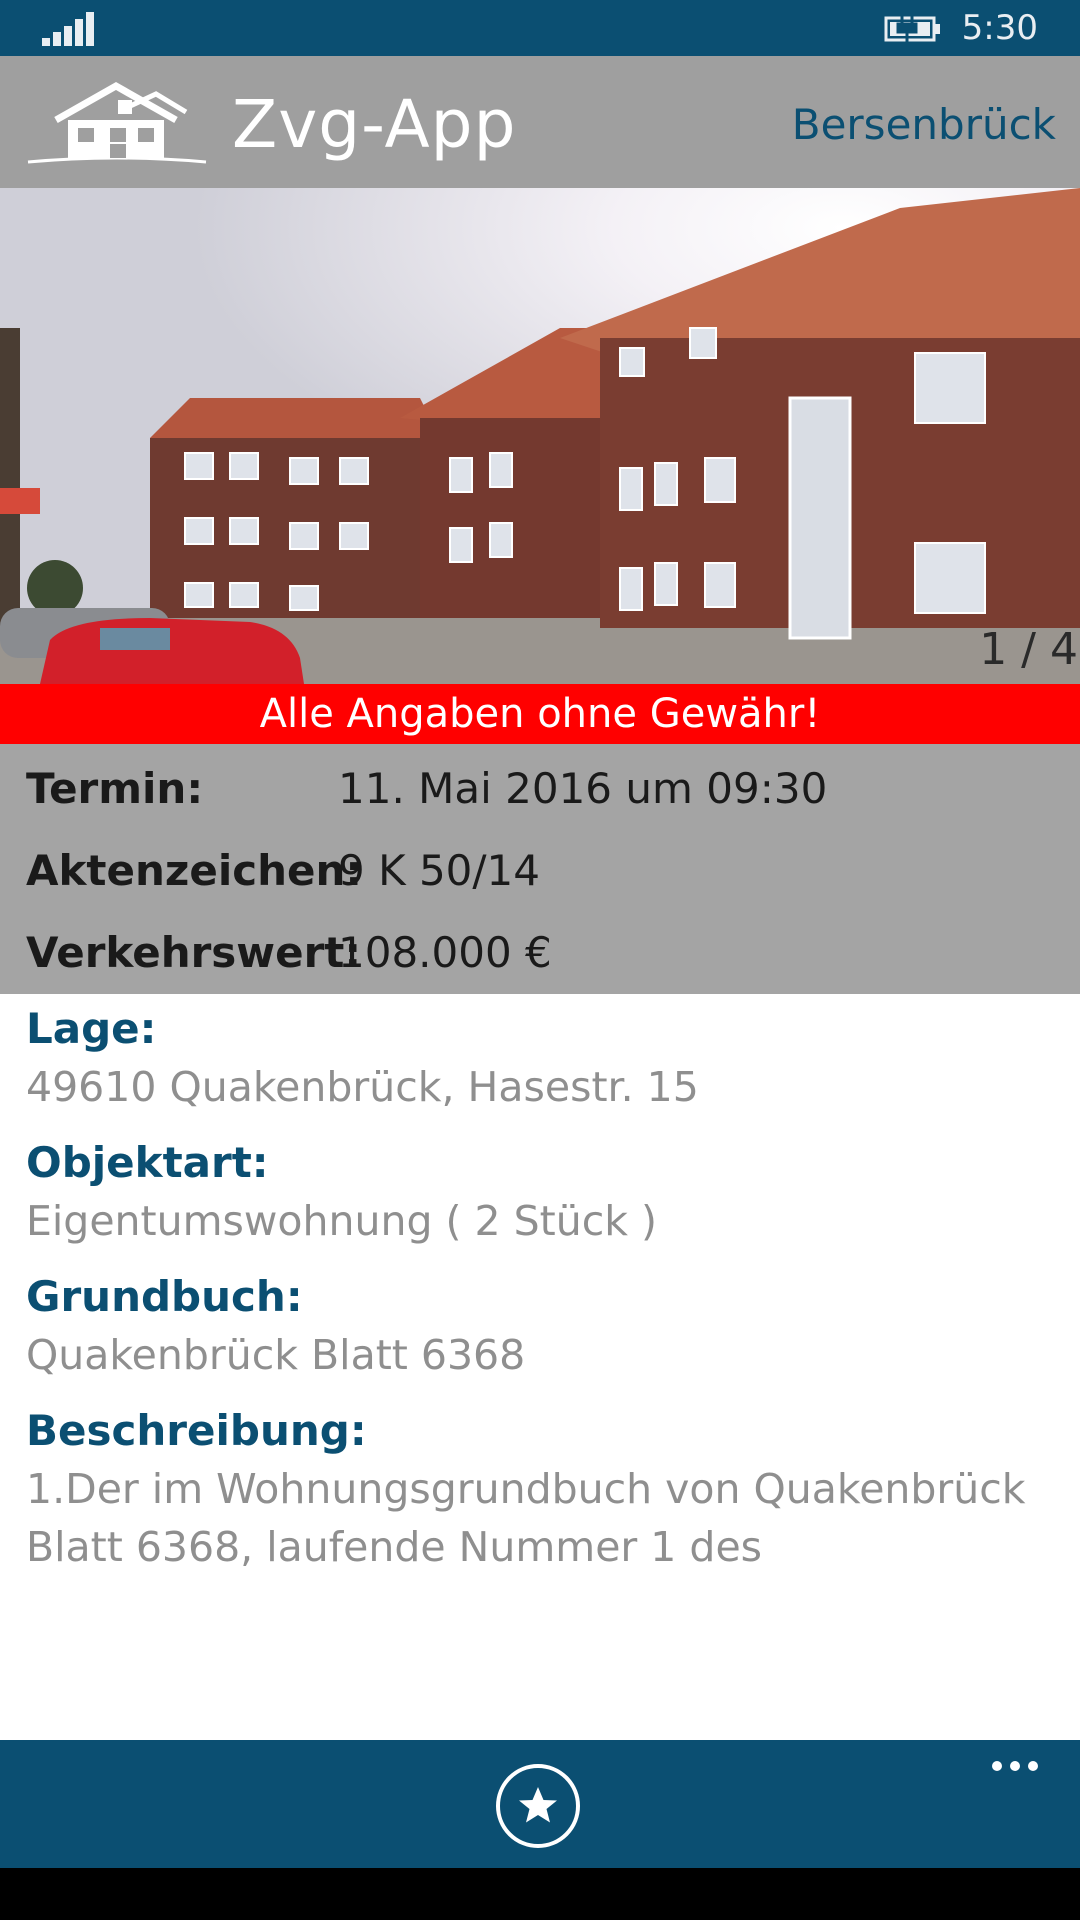 The width and height of the screenshot is (1080, 1920). I want to click on fact-row-termin: Termin: 11. Mai 2016 um 09:30, so click(540, 799).